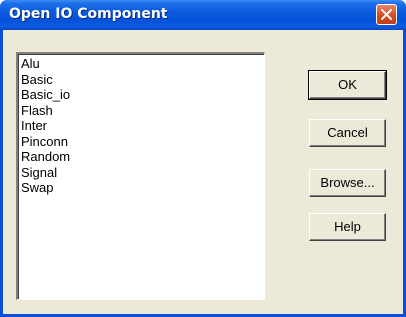 The image size is (406, 317). Describe the element at coordinates (142, 64) in the screenshot. I see `list-item-alu: Alu` at that location.